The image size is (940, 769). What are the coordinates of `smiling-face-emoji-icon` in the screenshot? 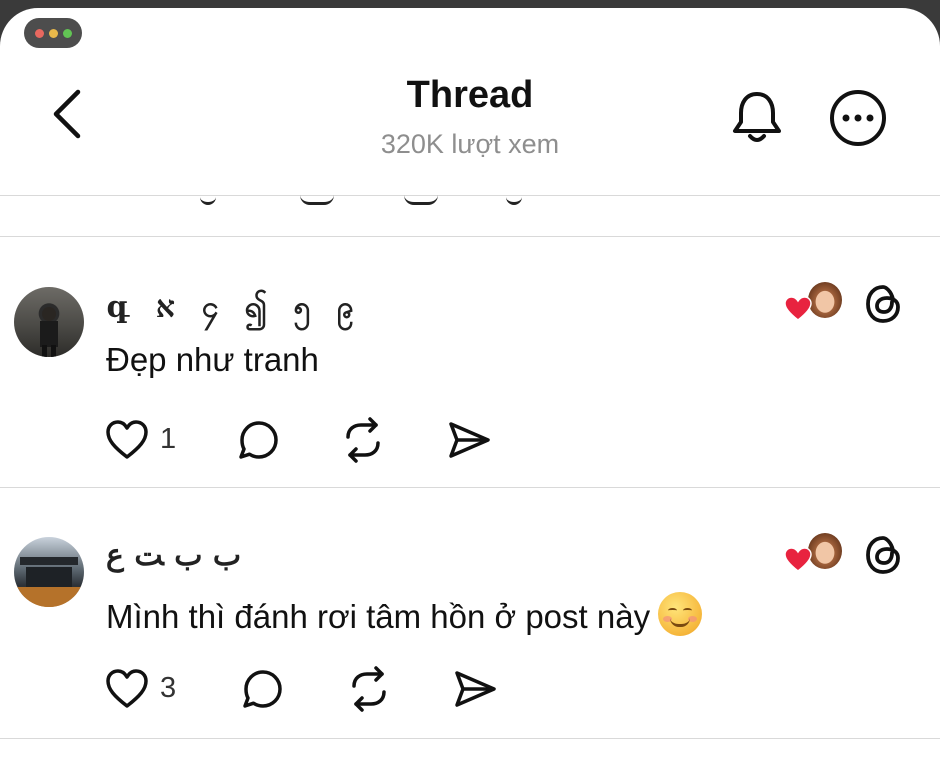 It's located at (680, 614).